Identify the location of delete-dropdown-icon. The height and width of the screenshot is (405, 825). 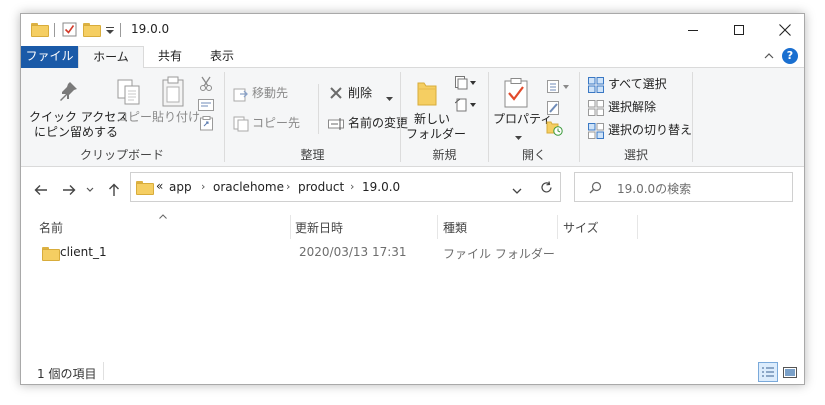
(389, 98).